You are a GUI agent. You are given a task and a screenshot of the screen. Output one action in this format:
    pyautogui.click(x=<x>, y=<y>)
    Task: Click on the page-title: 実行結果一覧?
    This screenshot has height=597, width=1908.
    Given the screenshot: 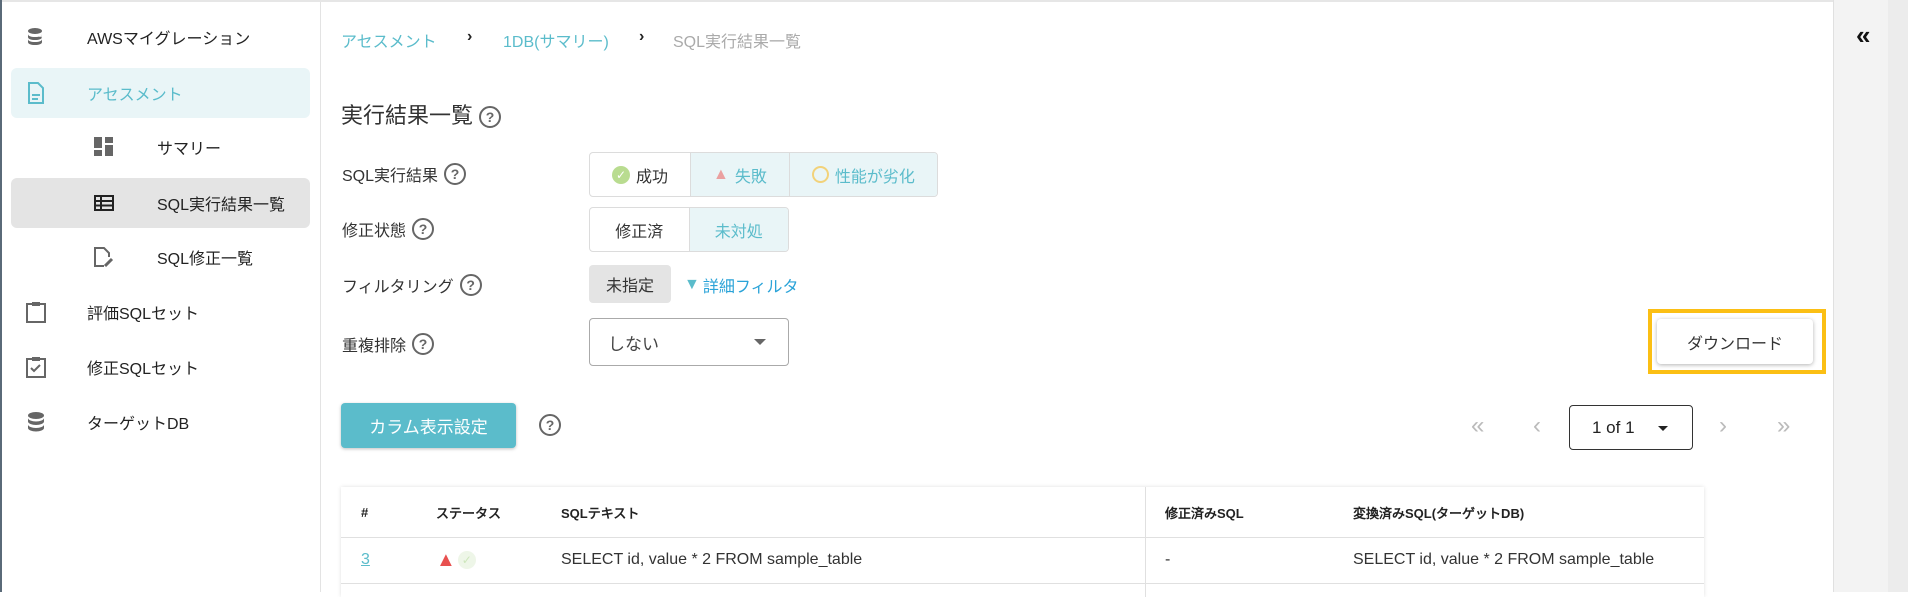 What is the action you would take?
    pyautogui.click(x=421, y=114)
    